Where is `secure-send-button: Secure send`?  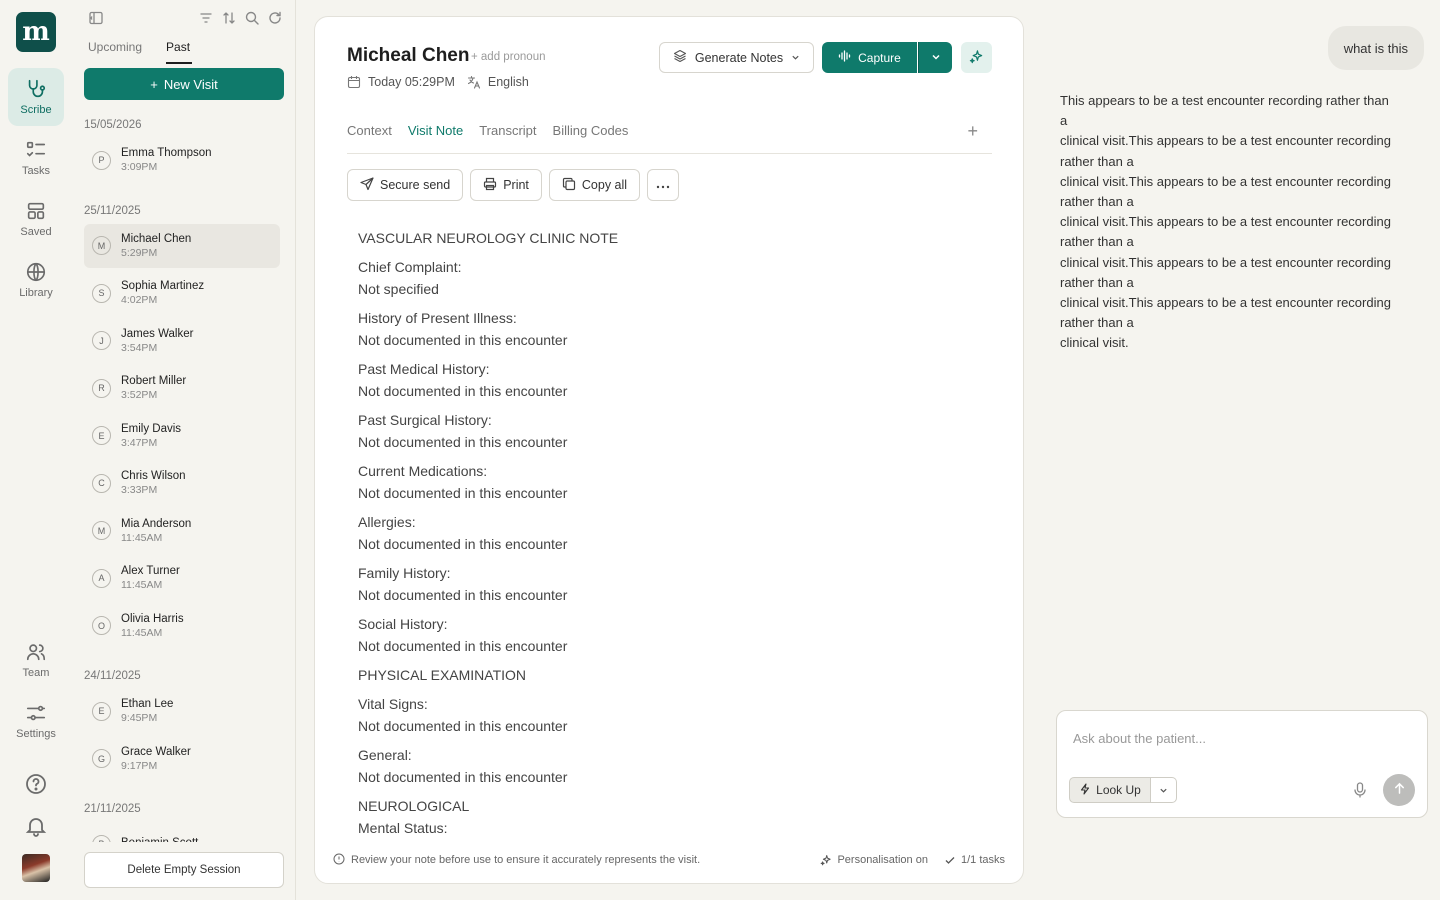 secure-send-button: Secure send is located at coordinates (405, 185).